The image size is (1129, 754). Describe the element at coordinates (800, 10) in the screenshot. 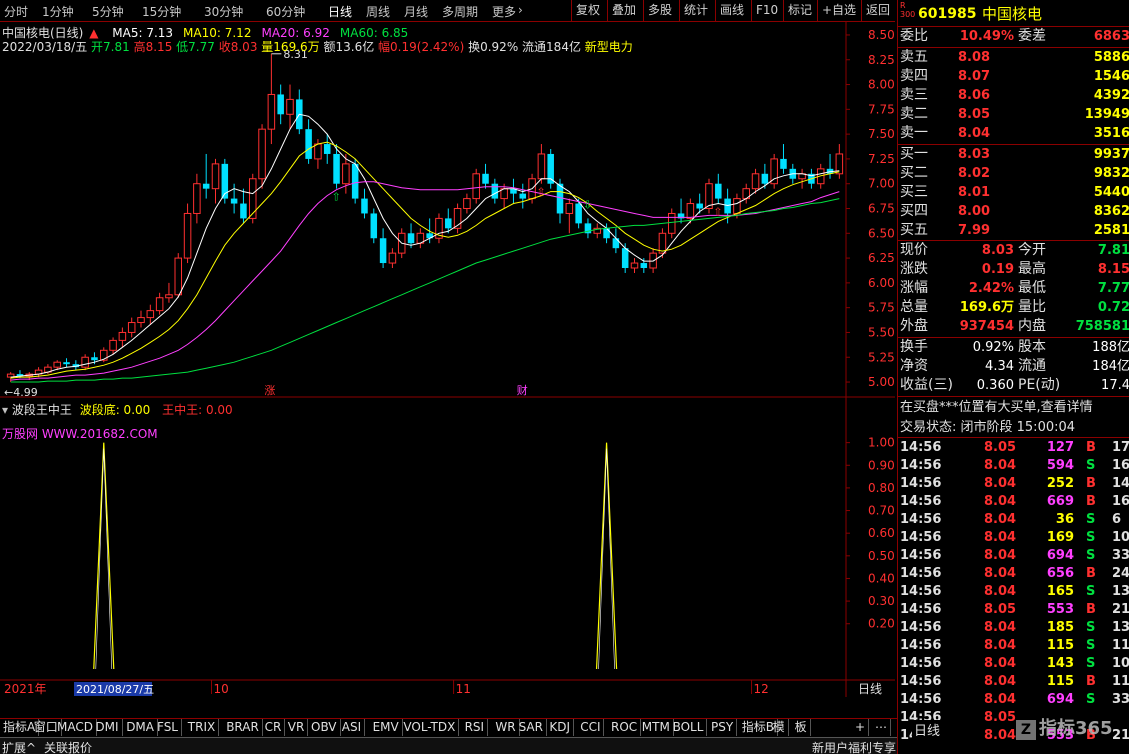

I see `tool-6: 标记` at that location.